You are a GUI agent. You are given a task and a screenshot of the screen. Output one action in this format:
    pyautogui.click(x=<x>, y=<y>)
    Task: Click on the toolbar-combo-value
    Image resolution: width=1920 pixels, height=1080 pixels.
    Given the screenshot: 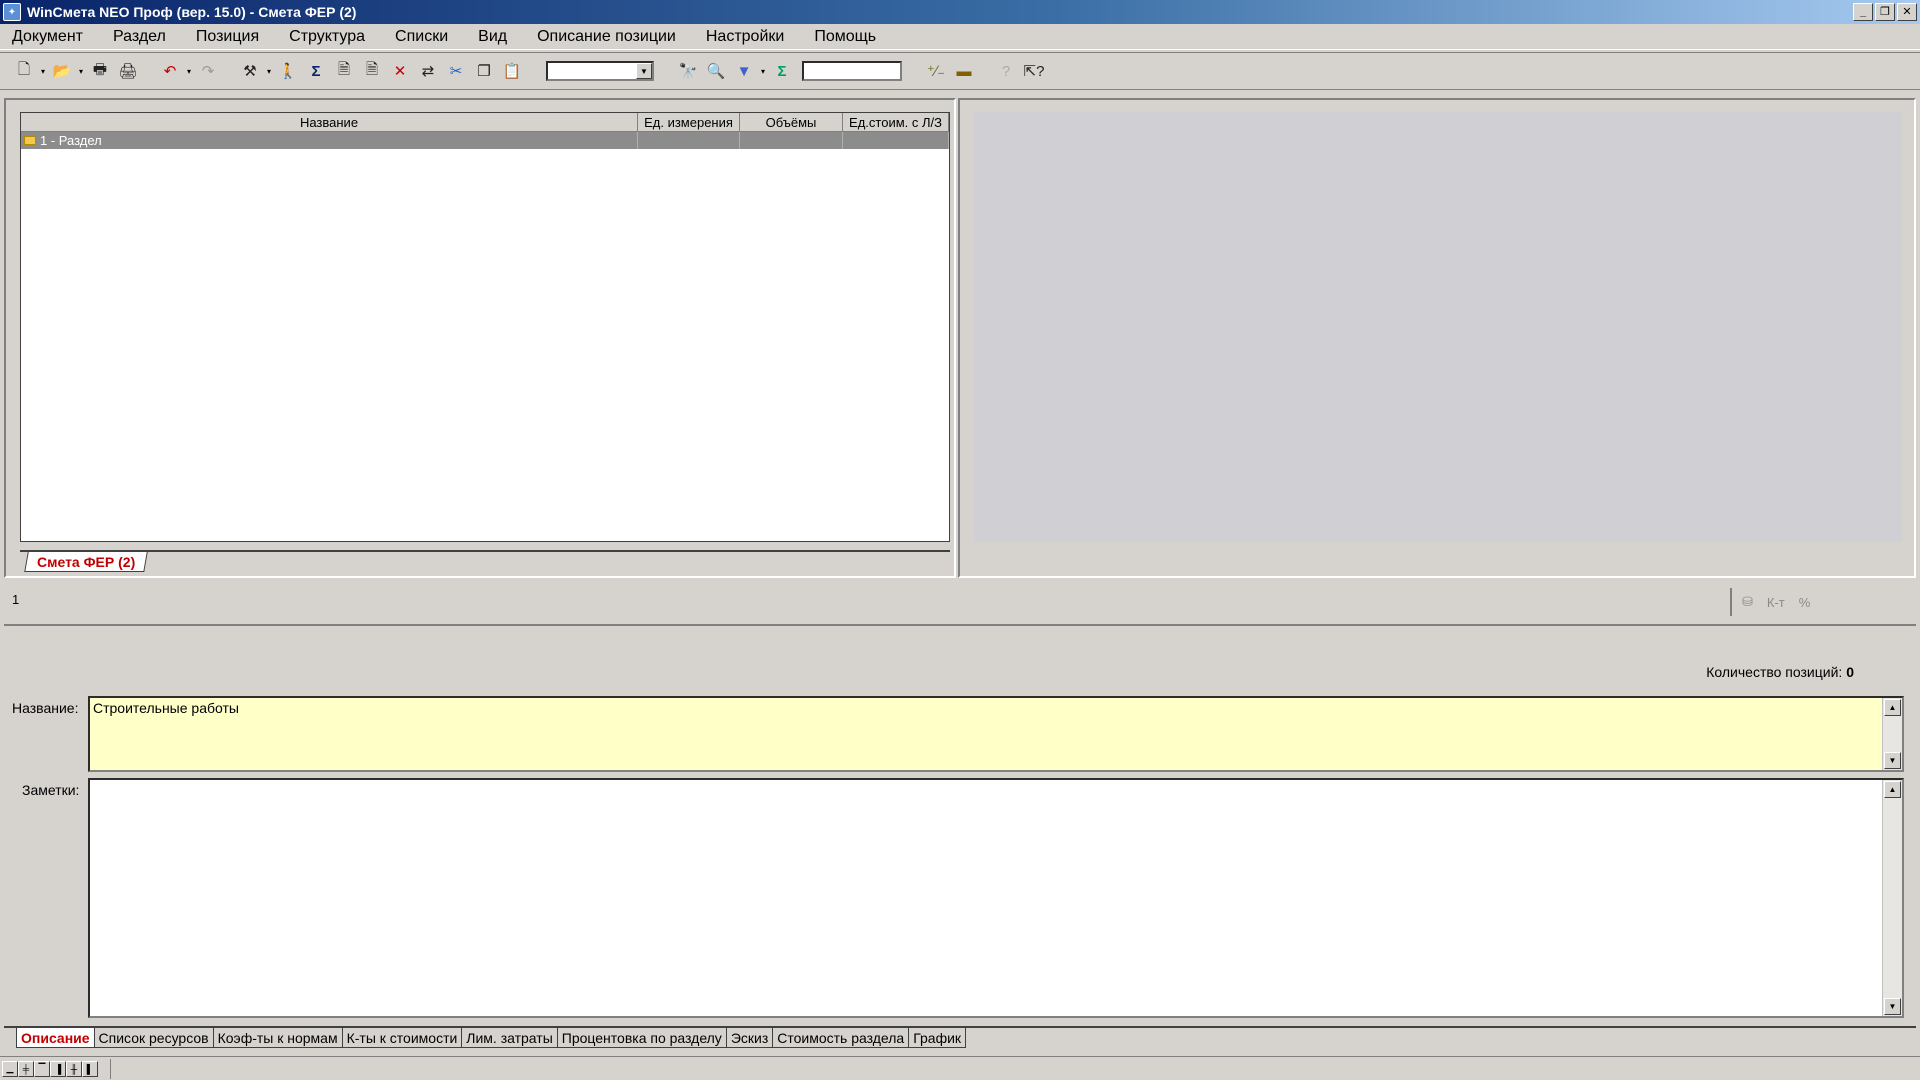 What is the action you would take?
    pyautogui.click(x=592, y=71)
    